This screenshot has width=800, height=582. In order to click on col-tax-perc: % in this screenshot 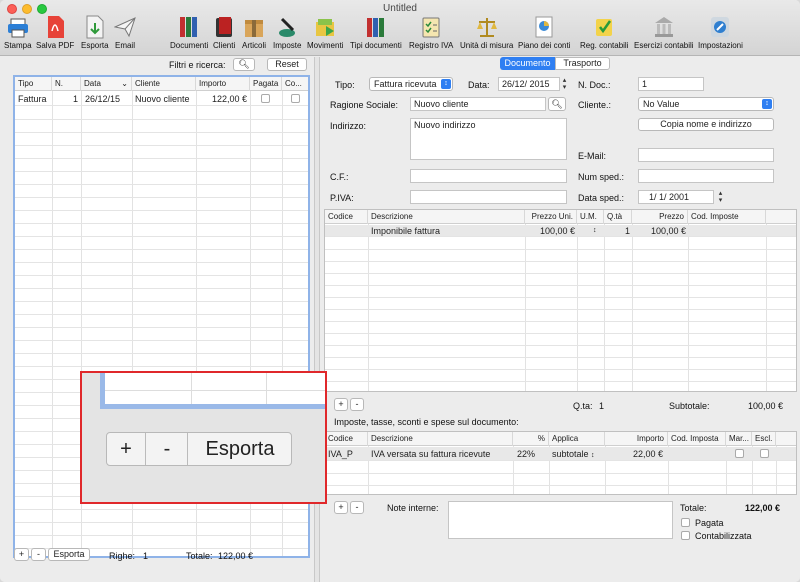, I will do `click(531, 439)`.